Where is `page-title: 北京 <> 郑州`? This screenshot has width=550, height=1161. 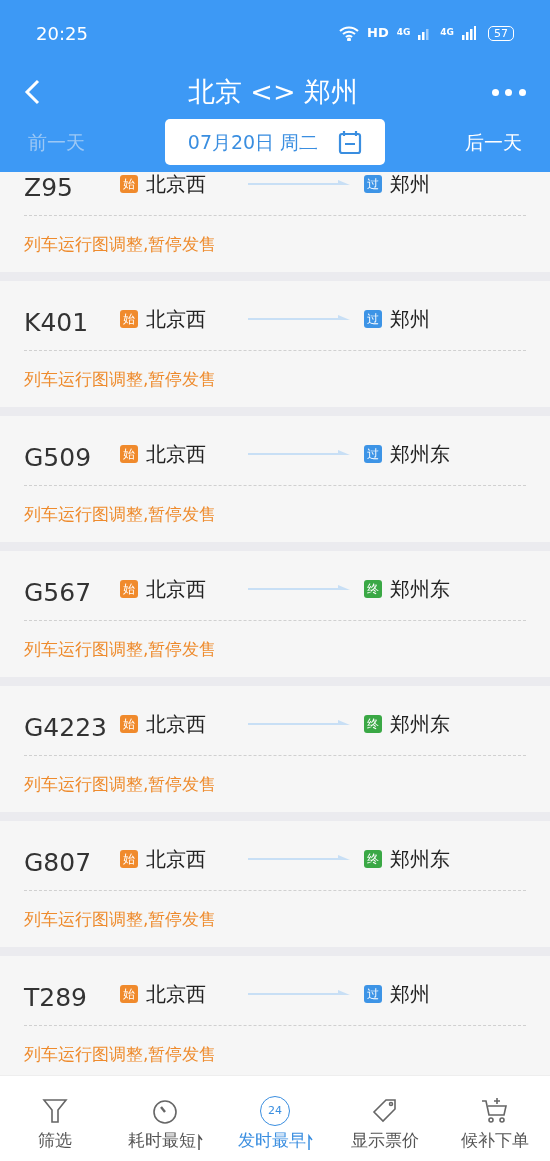 page-title: 北京 <> 郑州 is located at coordinates (273, 91).